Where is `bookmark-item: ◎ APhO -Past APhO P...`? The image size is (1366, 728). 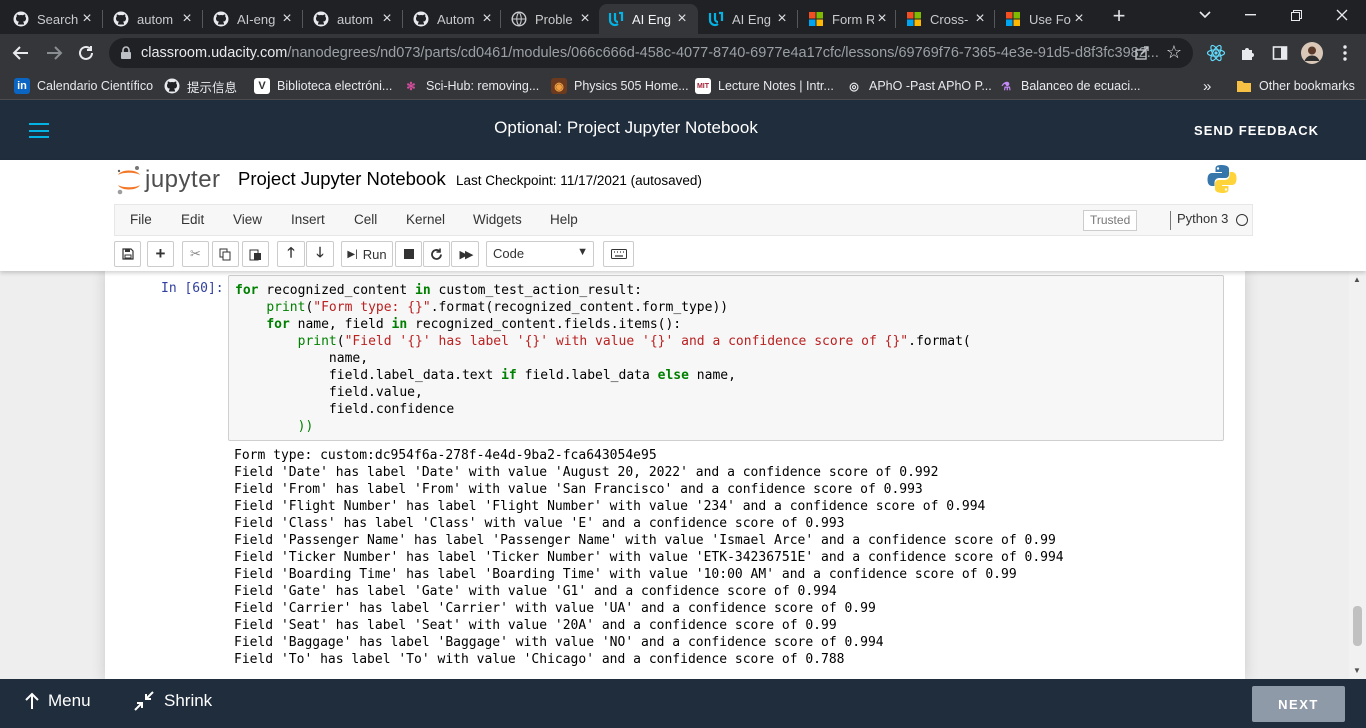
bookmark-item: ◎ APhO -Past APhO P... is located at coordinates (919, 86).